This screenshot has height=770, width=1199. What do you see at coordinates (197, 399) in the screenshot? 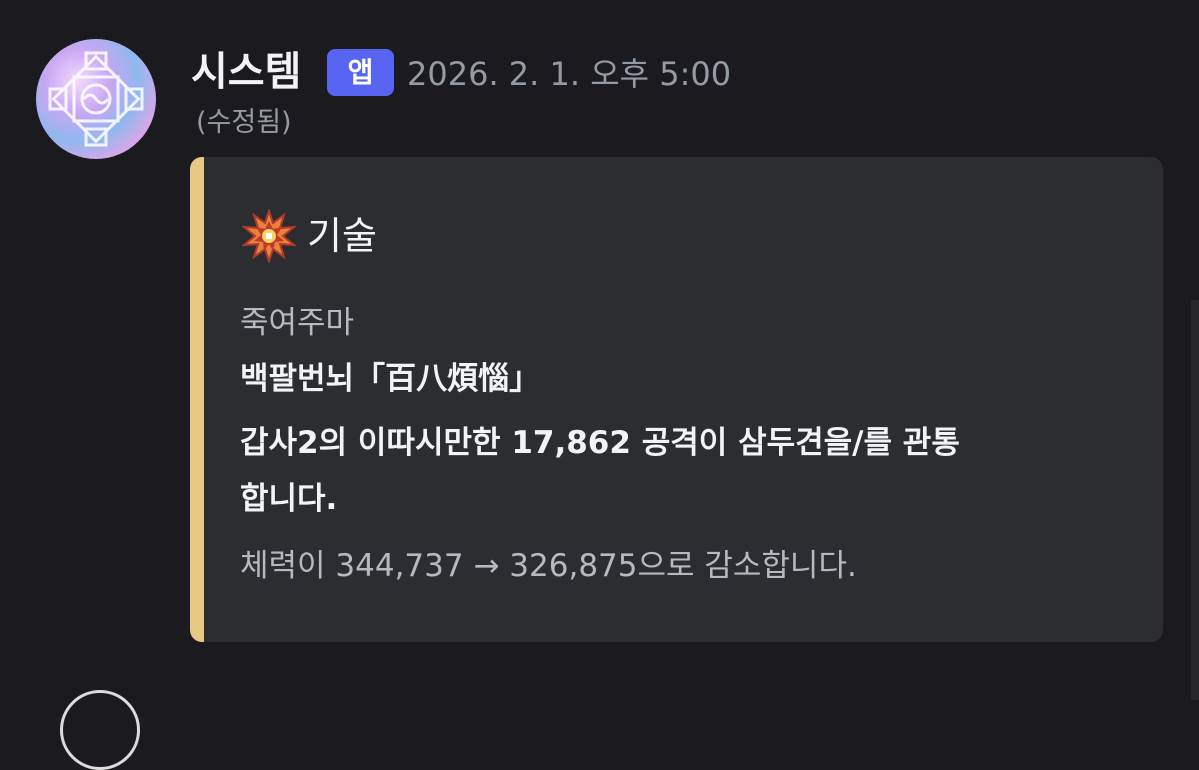
I see `embed-accent-bar` at bounding box center [197, 399].